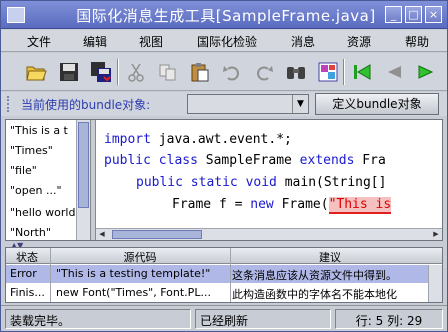 This screenshot has width=448, height=332. What do you see at coordinates (168, 72) in the screenshot?
I see `copy-icon` at bounding box center [168, 72].